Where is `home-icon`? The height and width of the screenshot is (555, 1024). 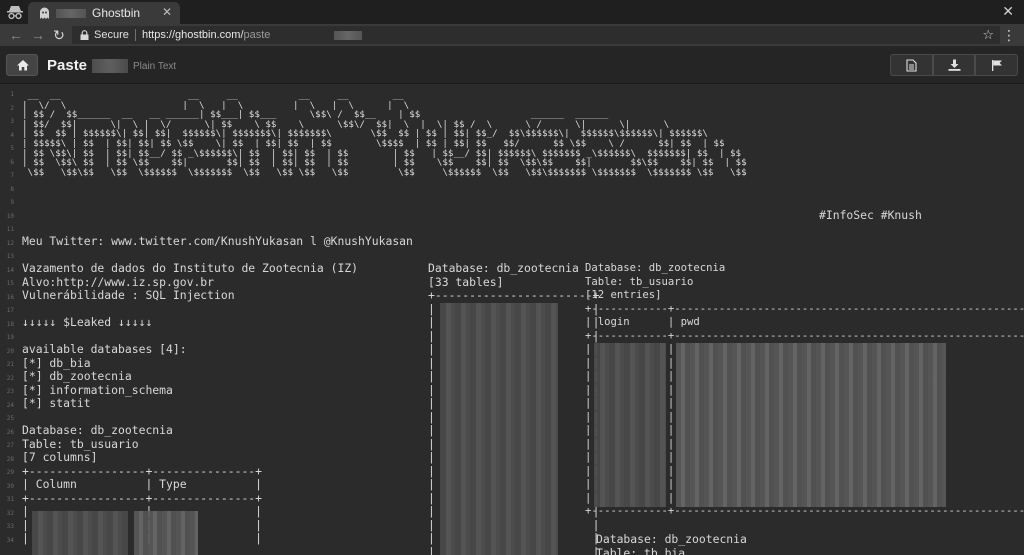 home-icon is located at coordinates (23, 65).